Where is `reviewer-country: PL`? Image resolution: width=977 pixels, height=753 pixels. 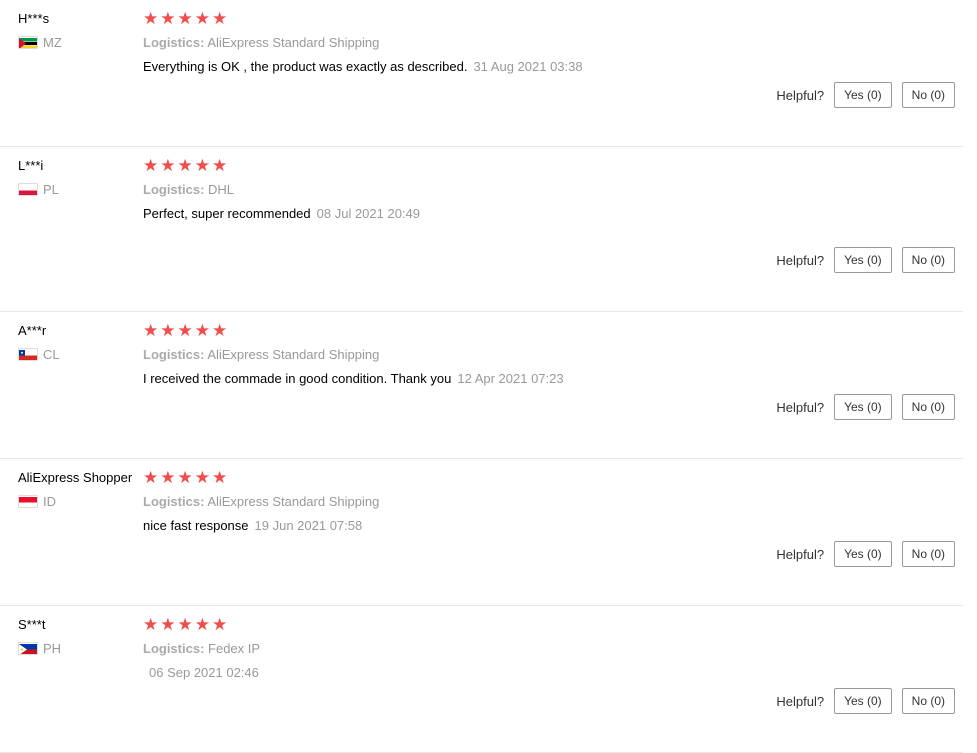 reviewer-country: PL is located at coordinates (79, 189).